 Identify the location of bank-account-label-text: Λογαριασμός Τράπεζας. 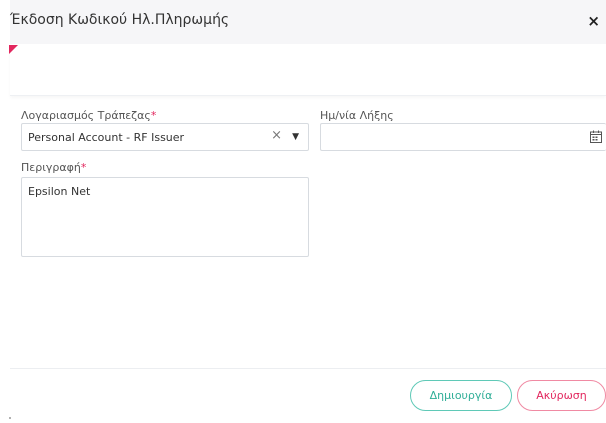
(86, 115).